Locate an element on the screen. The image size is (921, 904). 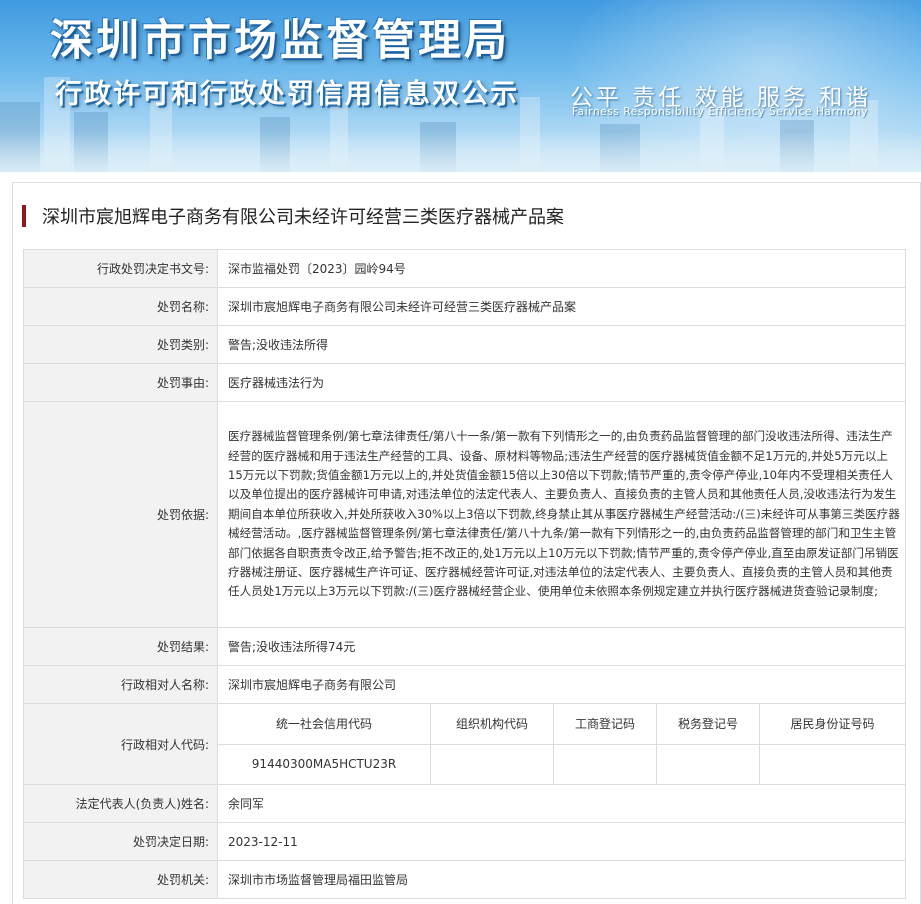
row-penalty-name: 处罚名称: 深圳市宸旭辉电子商务有限公司未经许可经营三类医疗器械产品案 is located at coordinates (464, 306).